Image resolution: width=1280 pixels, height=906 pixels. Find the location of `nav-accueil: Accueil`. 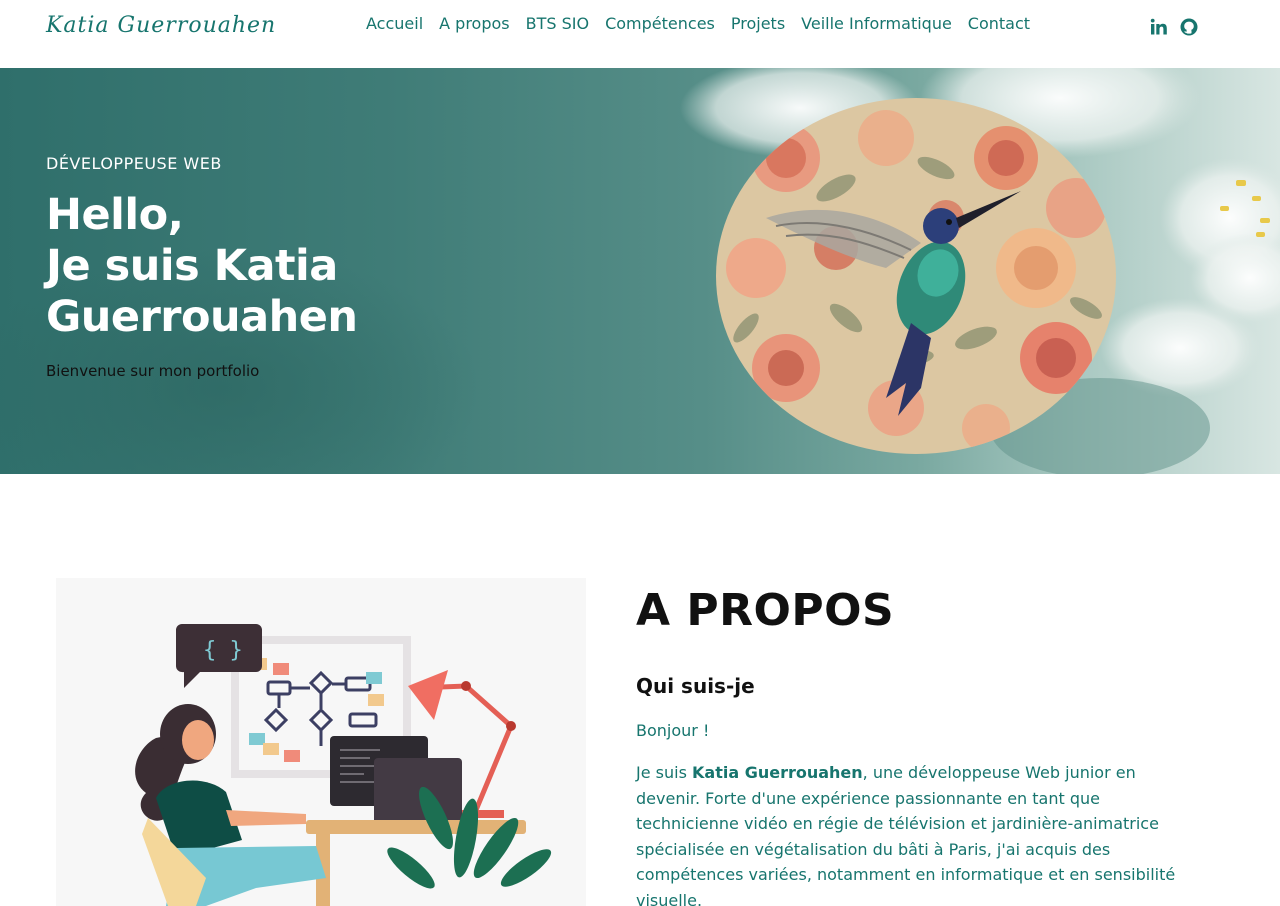

nav-accueil: Accueil is located at coordinates (394, 23).